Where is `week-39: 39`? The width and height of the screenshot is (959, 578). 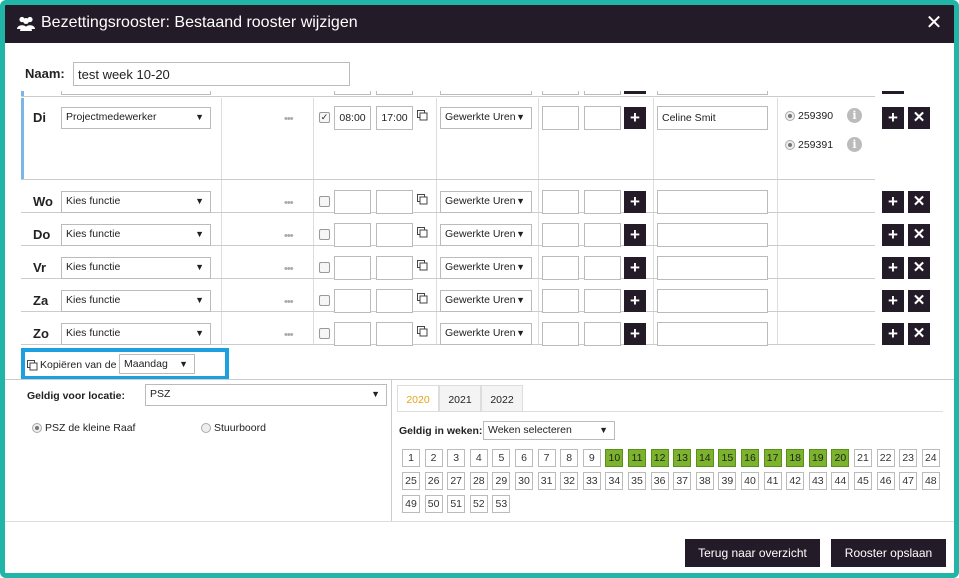
week-39: 39 is located at coordinates (727, 481).